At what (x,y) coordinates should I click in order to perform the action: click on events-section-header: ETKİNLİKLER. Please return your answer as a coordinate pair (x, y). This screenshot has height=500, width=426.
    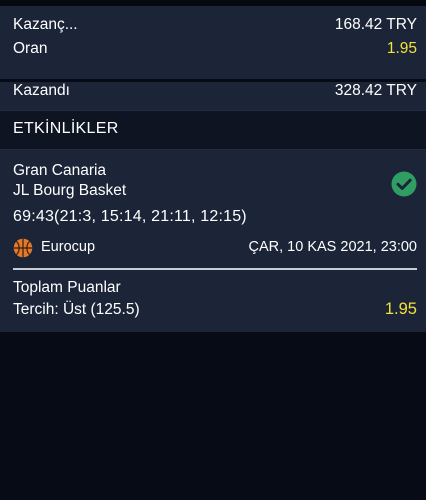
    Looking at the image, I should click on (213, 130).